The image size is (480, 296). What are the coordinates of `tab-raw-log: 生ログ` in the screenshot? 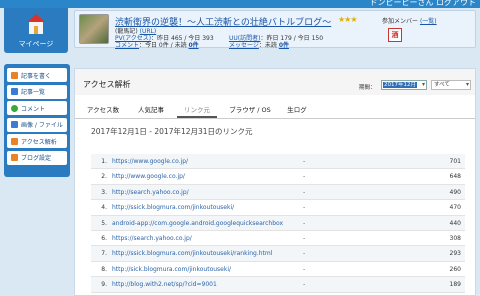 It's located at (297, 110).